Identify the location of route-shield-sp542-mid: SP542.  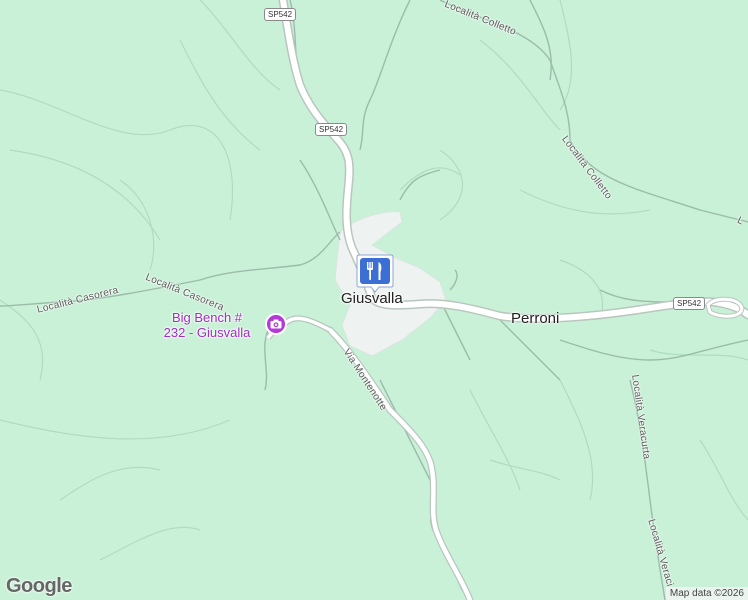
(331, 129).